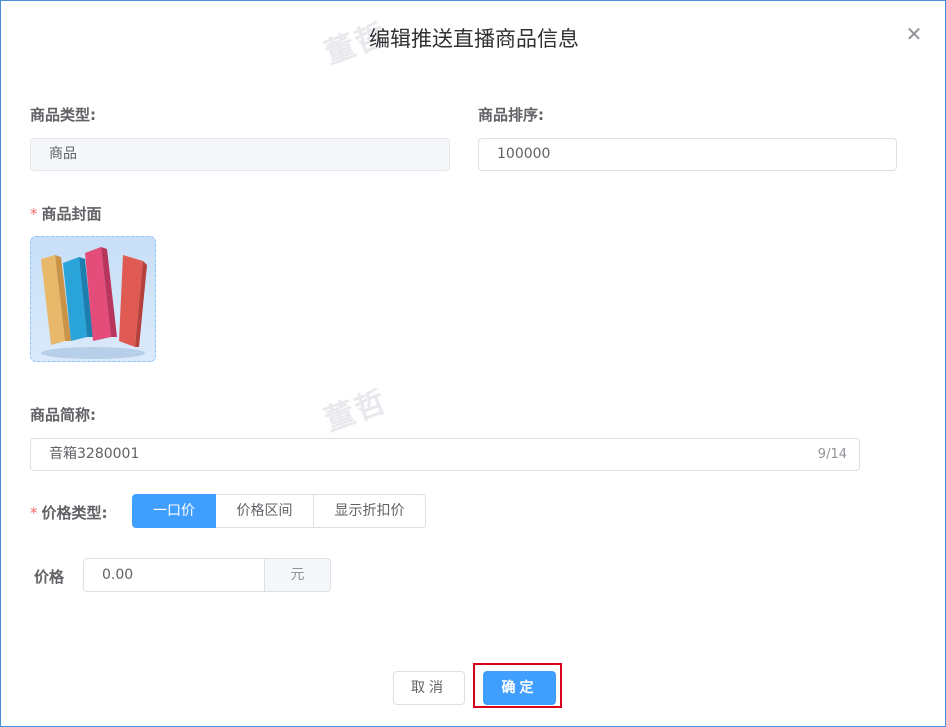 Image resolution: width=946 pixels, height=727 pixels. What do you see at coordinates (174, 575) in the screenshot?
I see `price-input: 0.00` at bounding box center [174, 575].